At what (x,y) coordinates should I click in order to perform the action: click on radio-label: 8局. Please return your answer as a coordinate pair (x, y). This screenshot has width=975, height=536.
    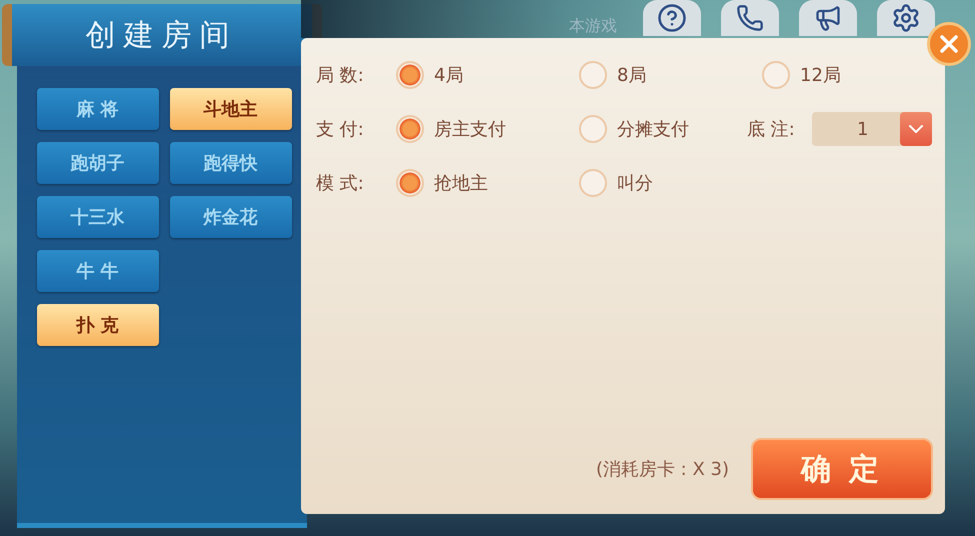
    Looking at the image, I should click on (631, 75).